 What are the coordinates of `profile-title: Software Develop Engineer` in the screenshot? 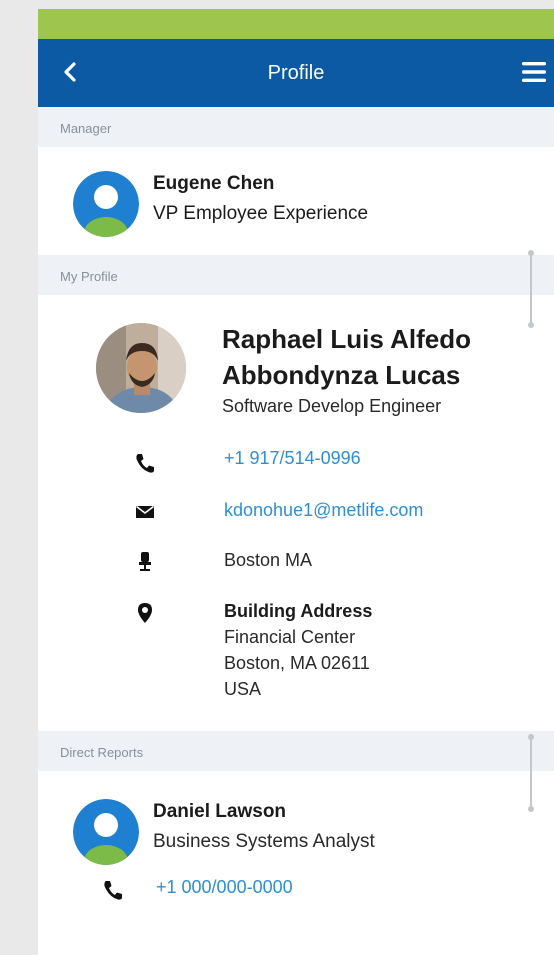 It's located at (332, 406).